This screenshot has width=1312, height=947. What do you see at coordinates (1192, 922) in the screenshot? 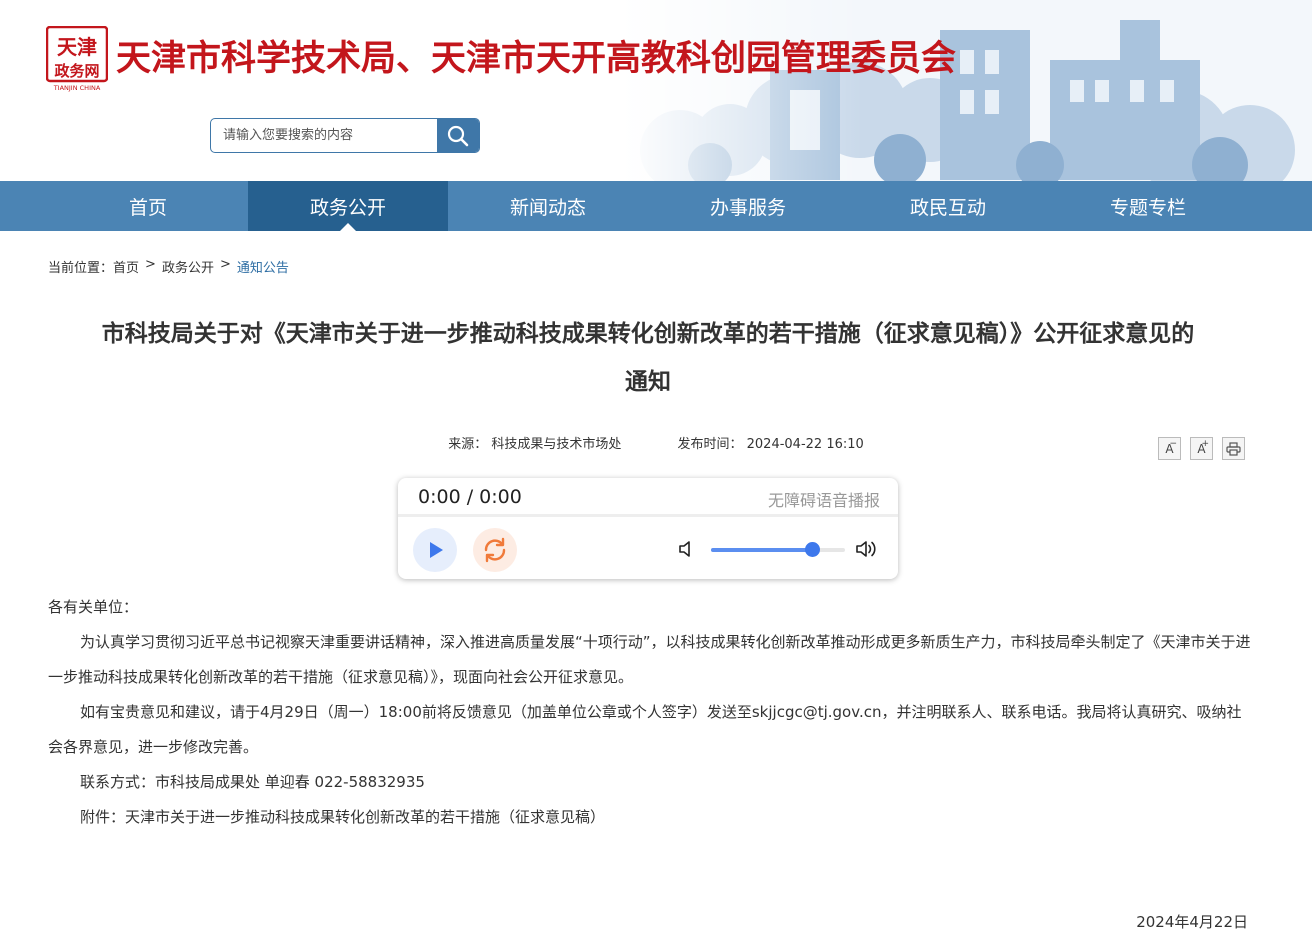
I see `article-sign-date: 2024年4月22日` at bounding box center [1192, 922].